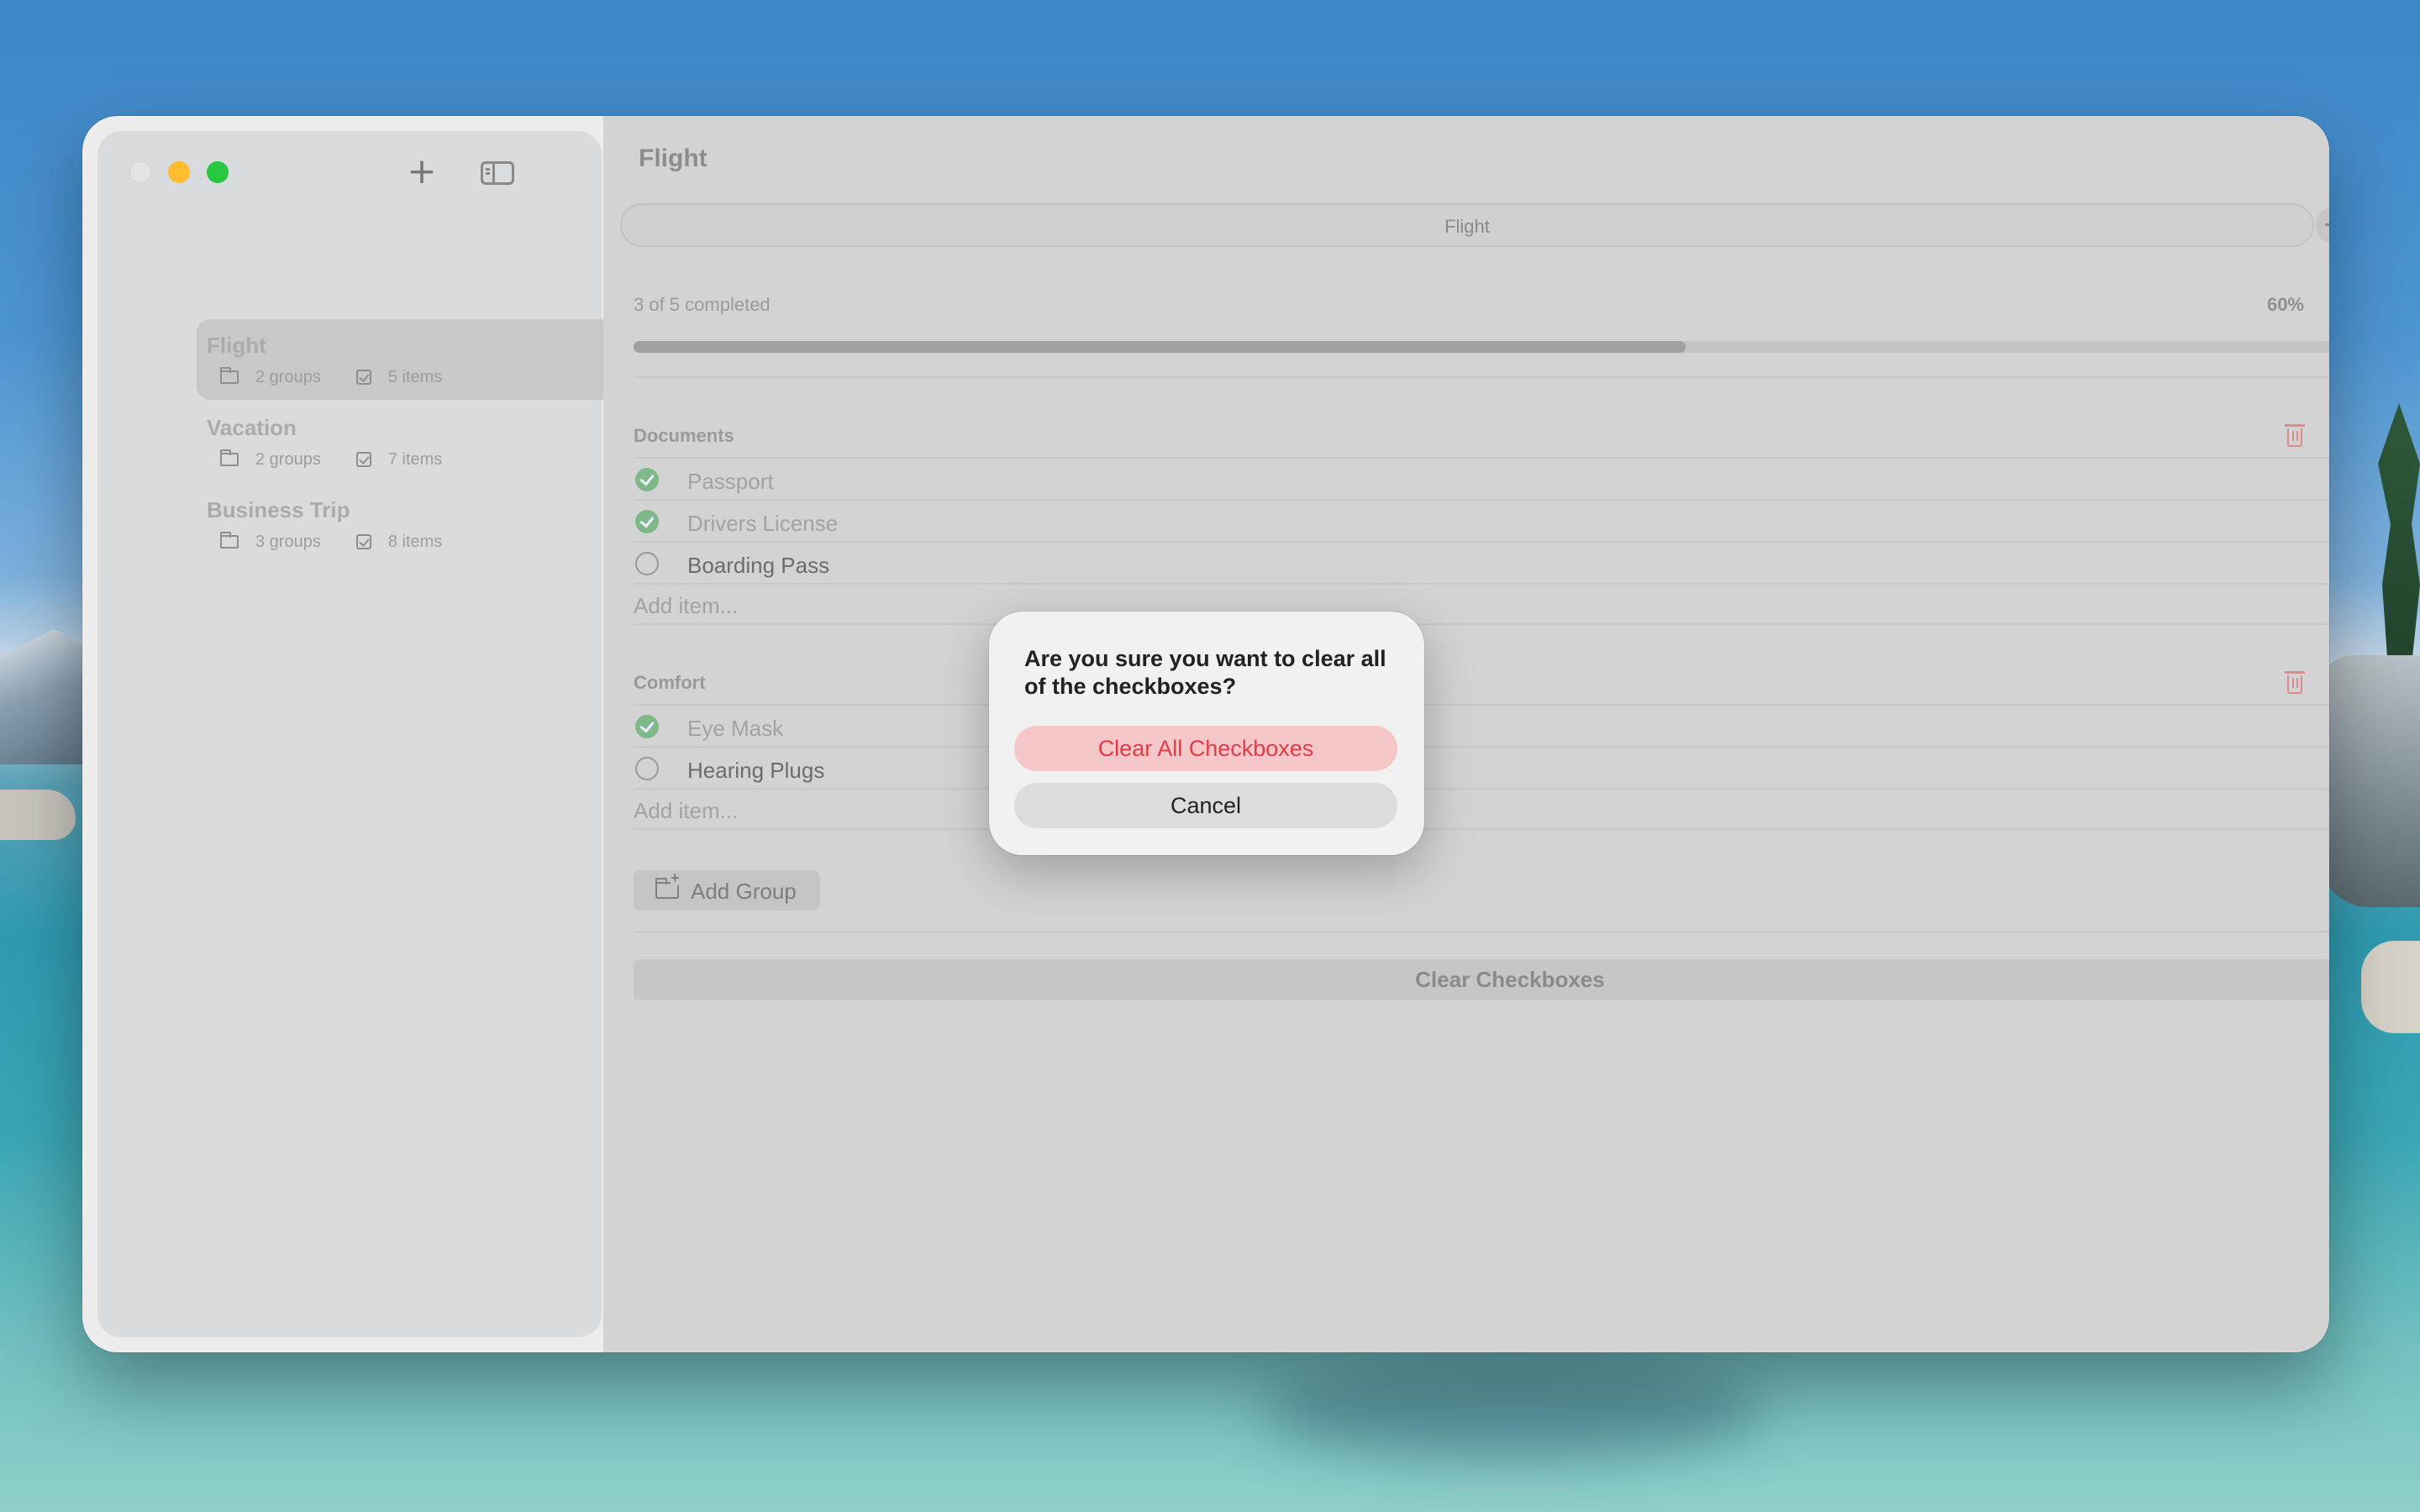 This screenshot has width=2420, height=1512. Describe the element at coordinates (179, 172) in the screenshot. I see `minimize-window-button` at that location.